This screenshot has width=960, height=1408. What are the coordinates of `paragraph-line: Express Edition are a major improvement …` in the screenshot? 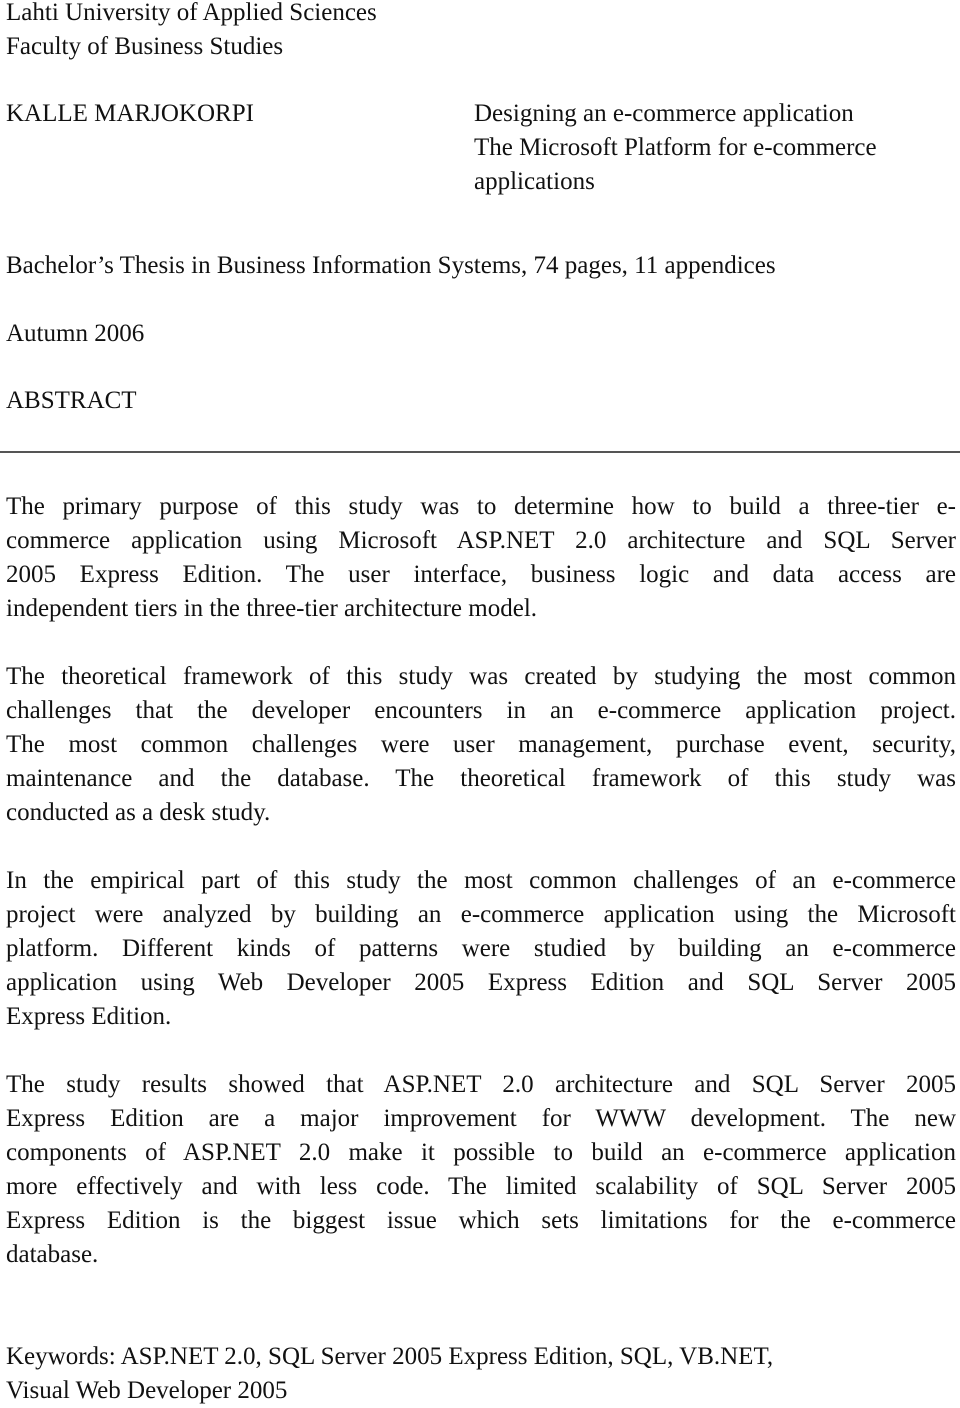 It's located at (481, 1118).